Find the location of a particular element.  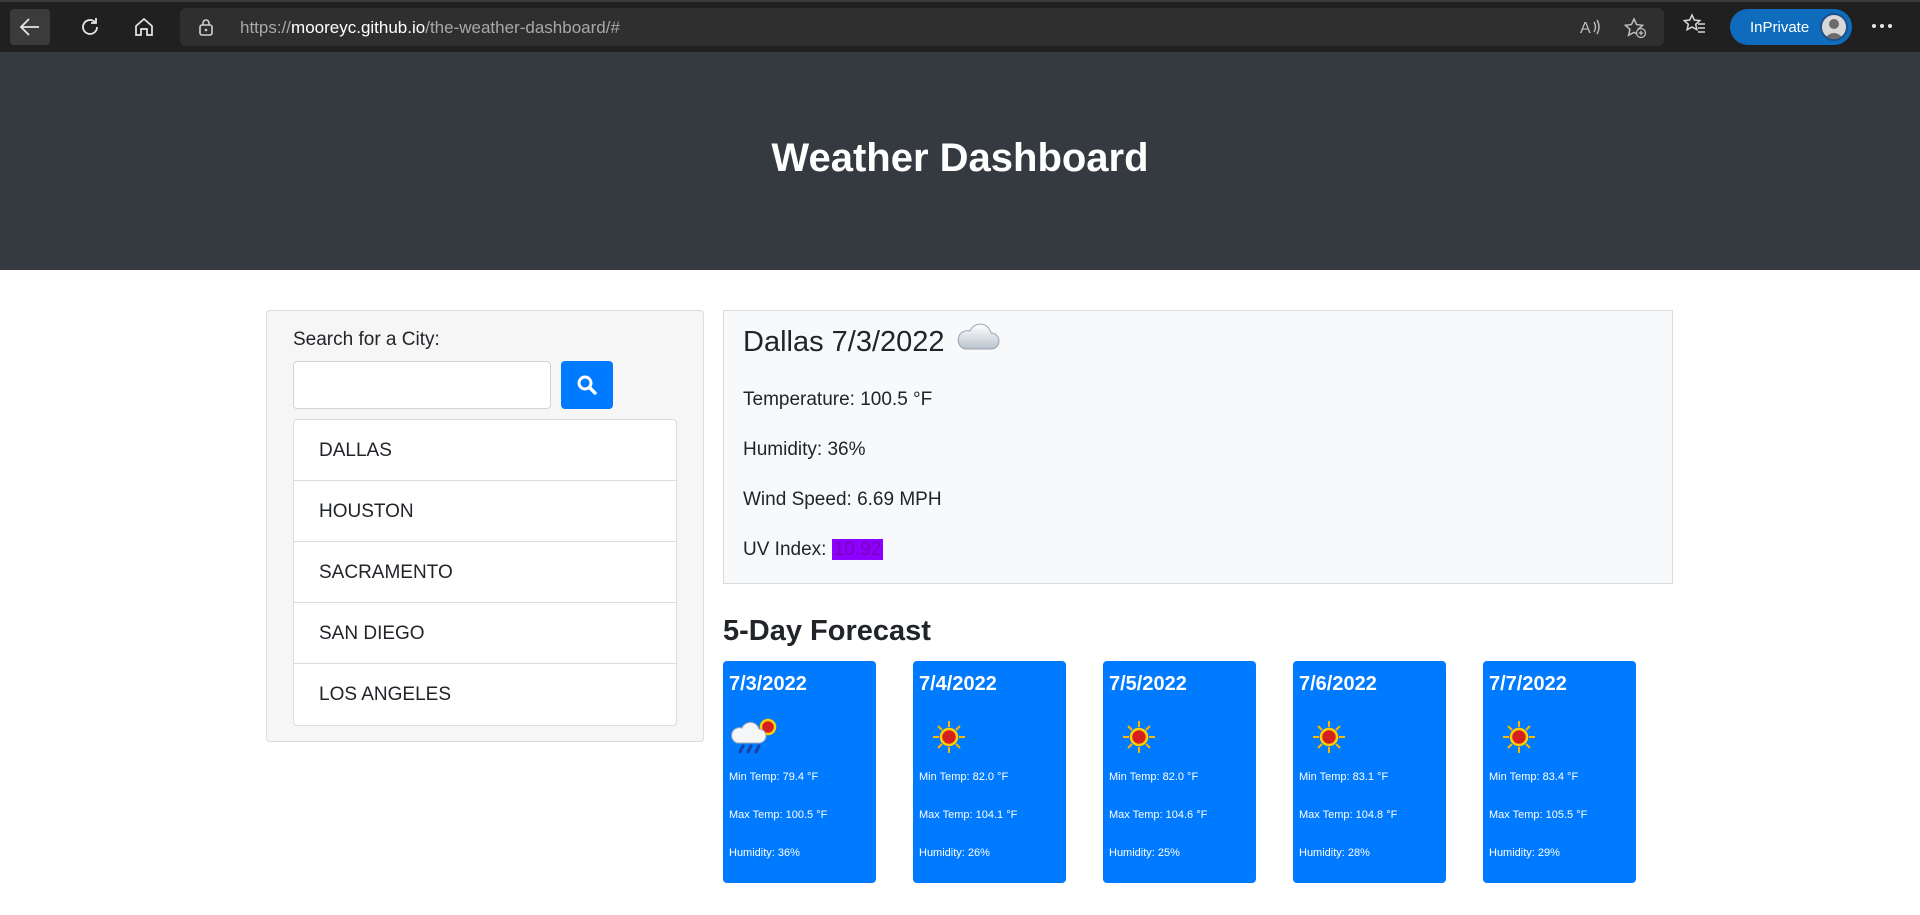

forecast-max-temp: Max Temp: 104.1 °F is located at coordinates (968, 815).